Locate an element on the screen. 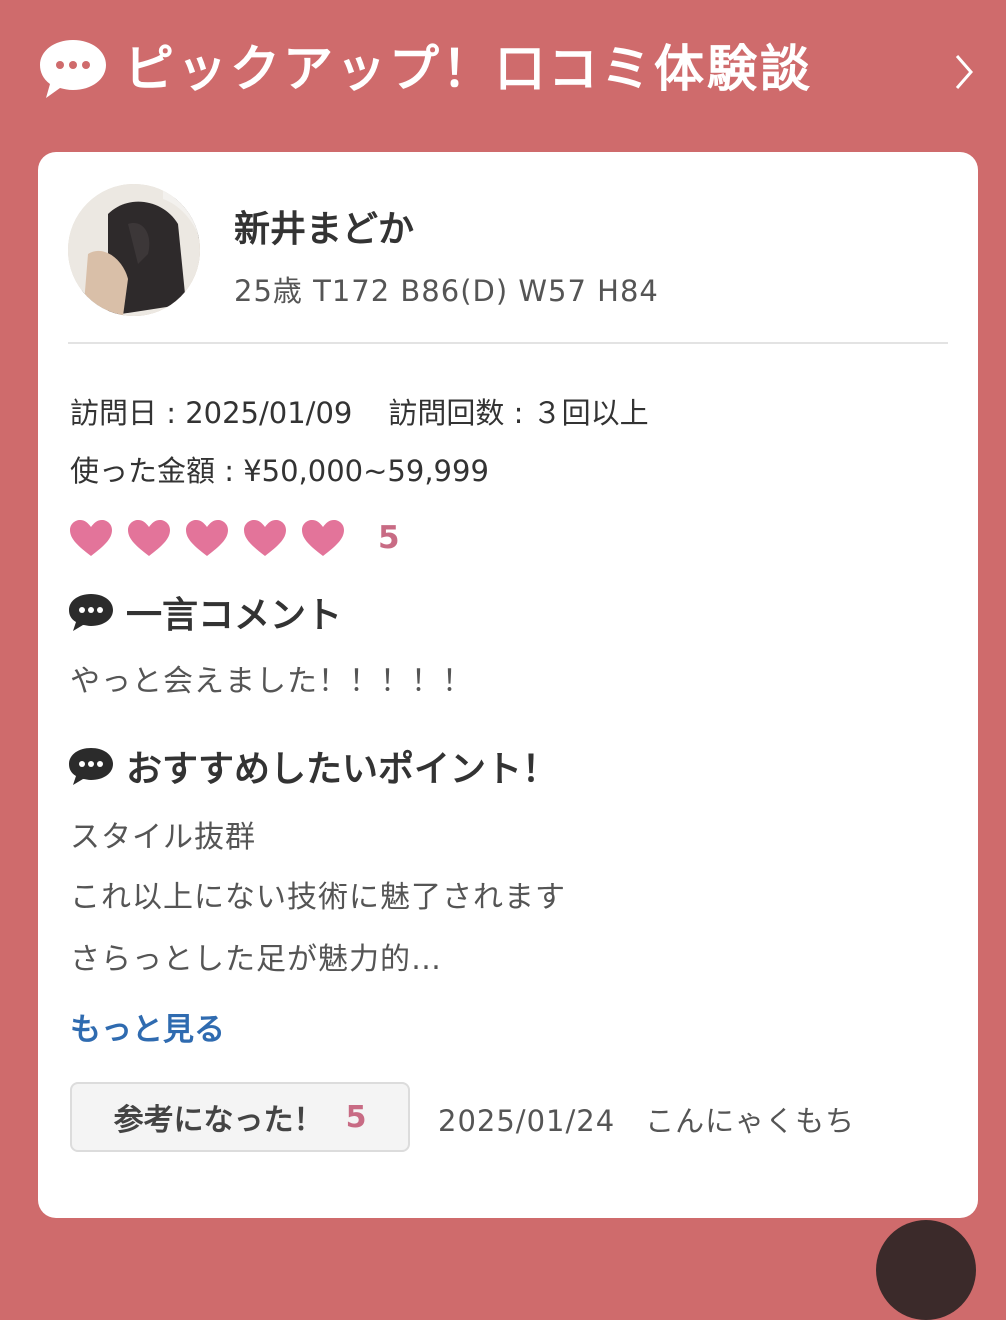  review-meta: 2025/01/24 こんにゃくもち is located at coordinates (646, 1119).